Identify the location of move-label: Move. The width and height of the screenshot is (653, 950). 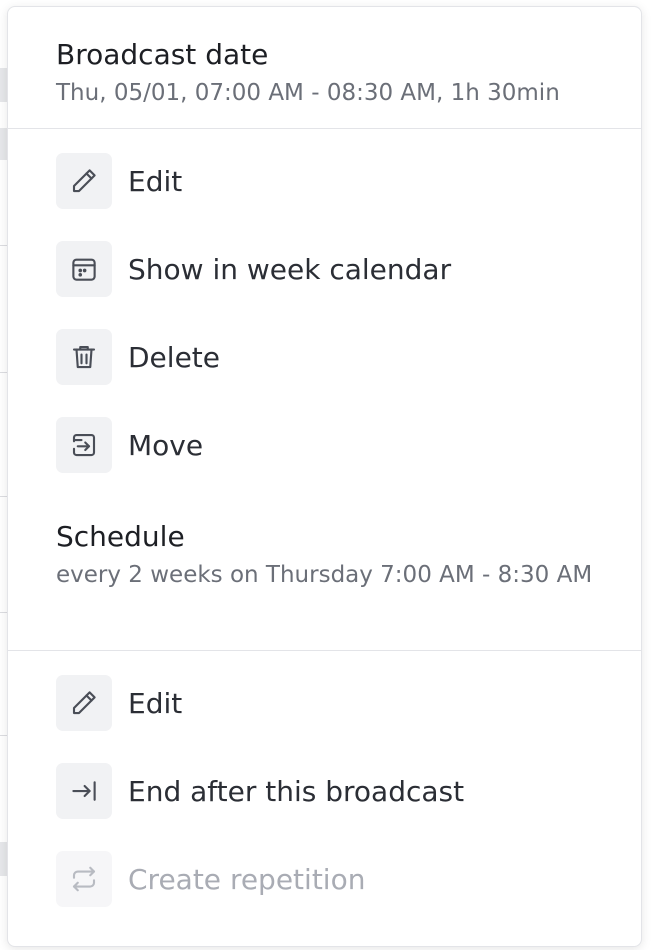
(166, 445).